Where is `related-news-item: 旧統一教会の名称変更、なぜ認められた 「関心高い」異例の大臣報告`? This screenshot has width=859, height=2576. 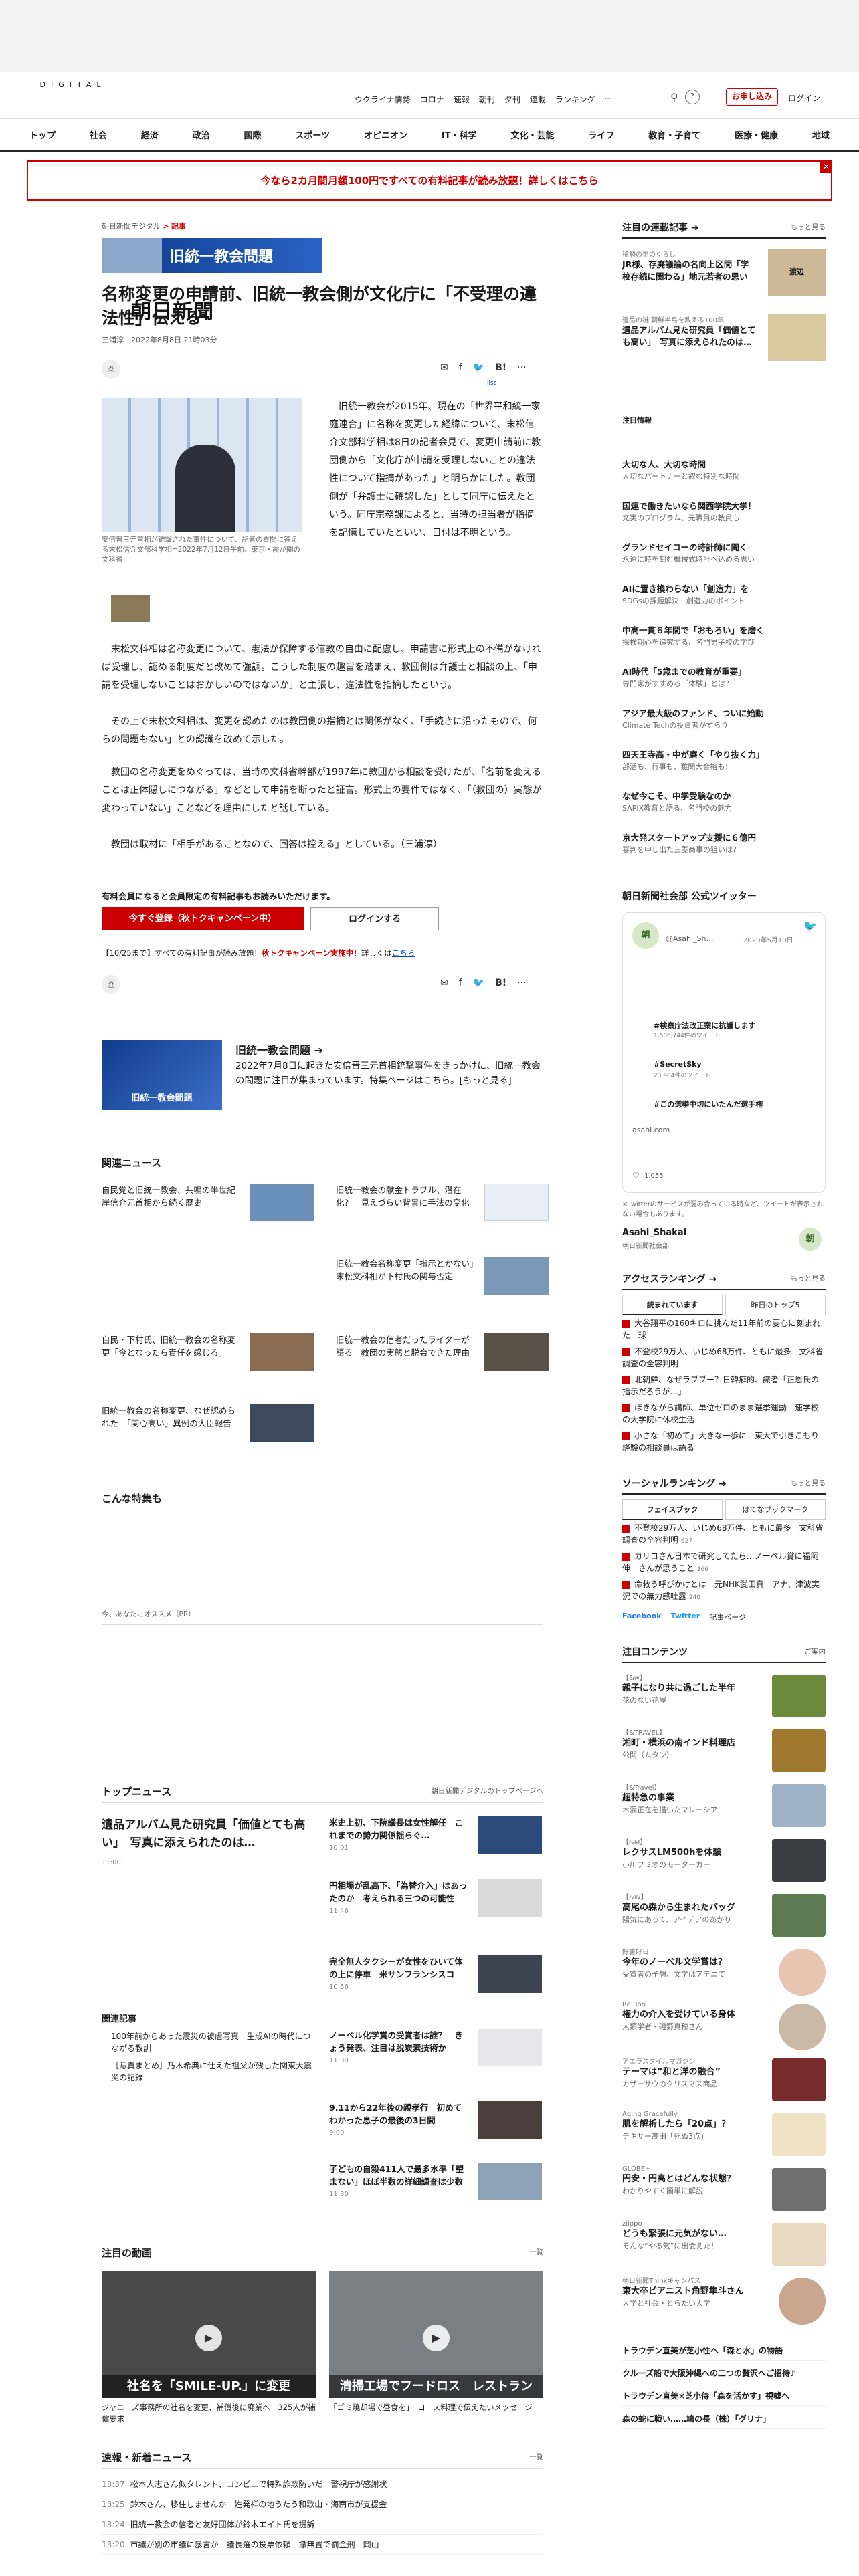
related-news-item: 旧統一教会の名称変更、なぜ認められた 「関心高い」異例の大臣報告 is located at coordinates (208, 1435).